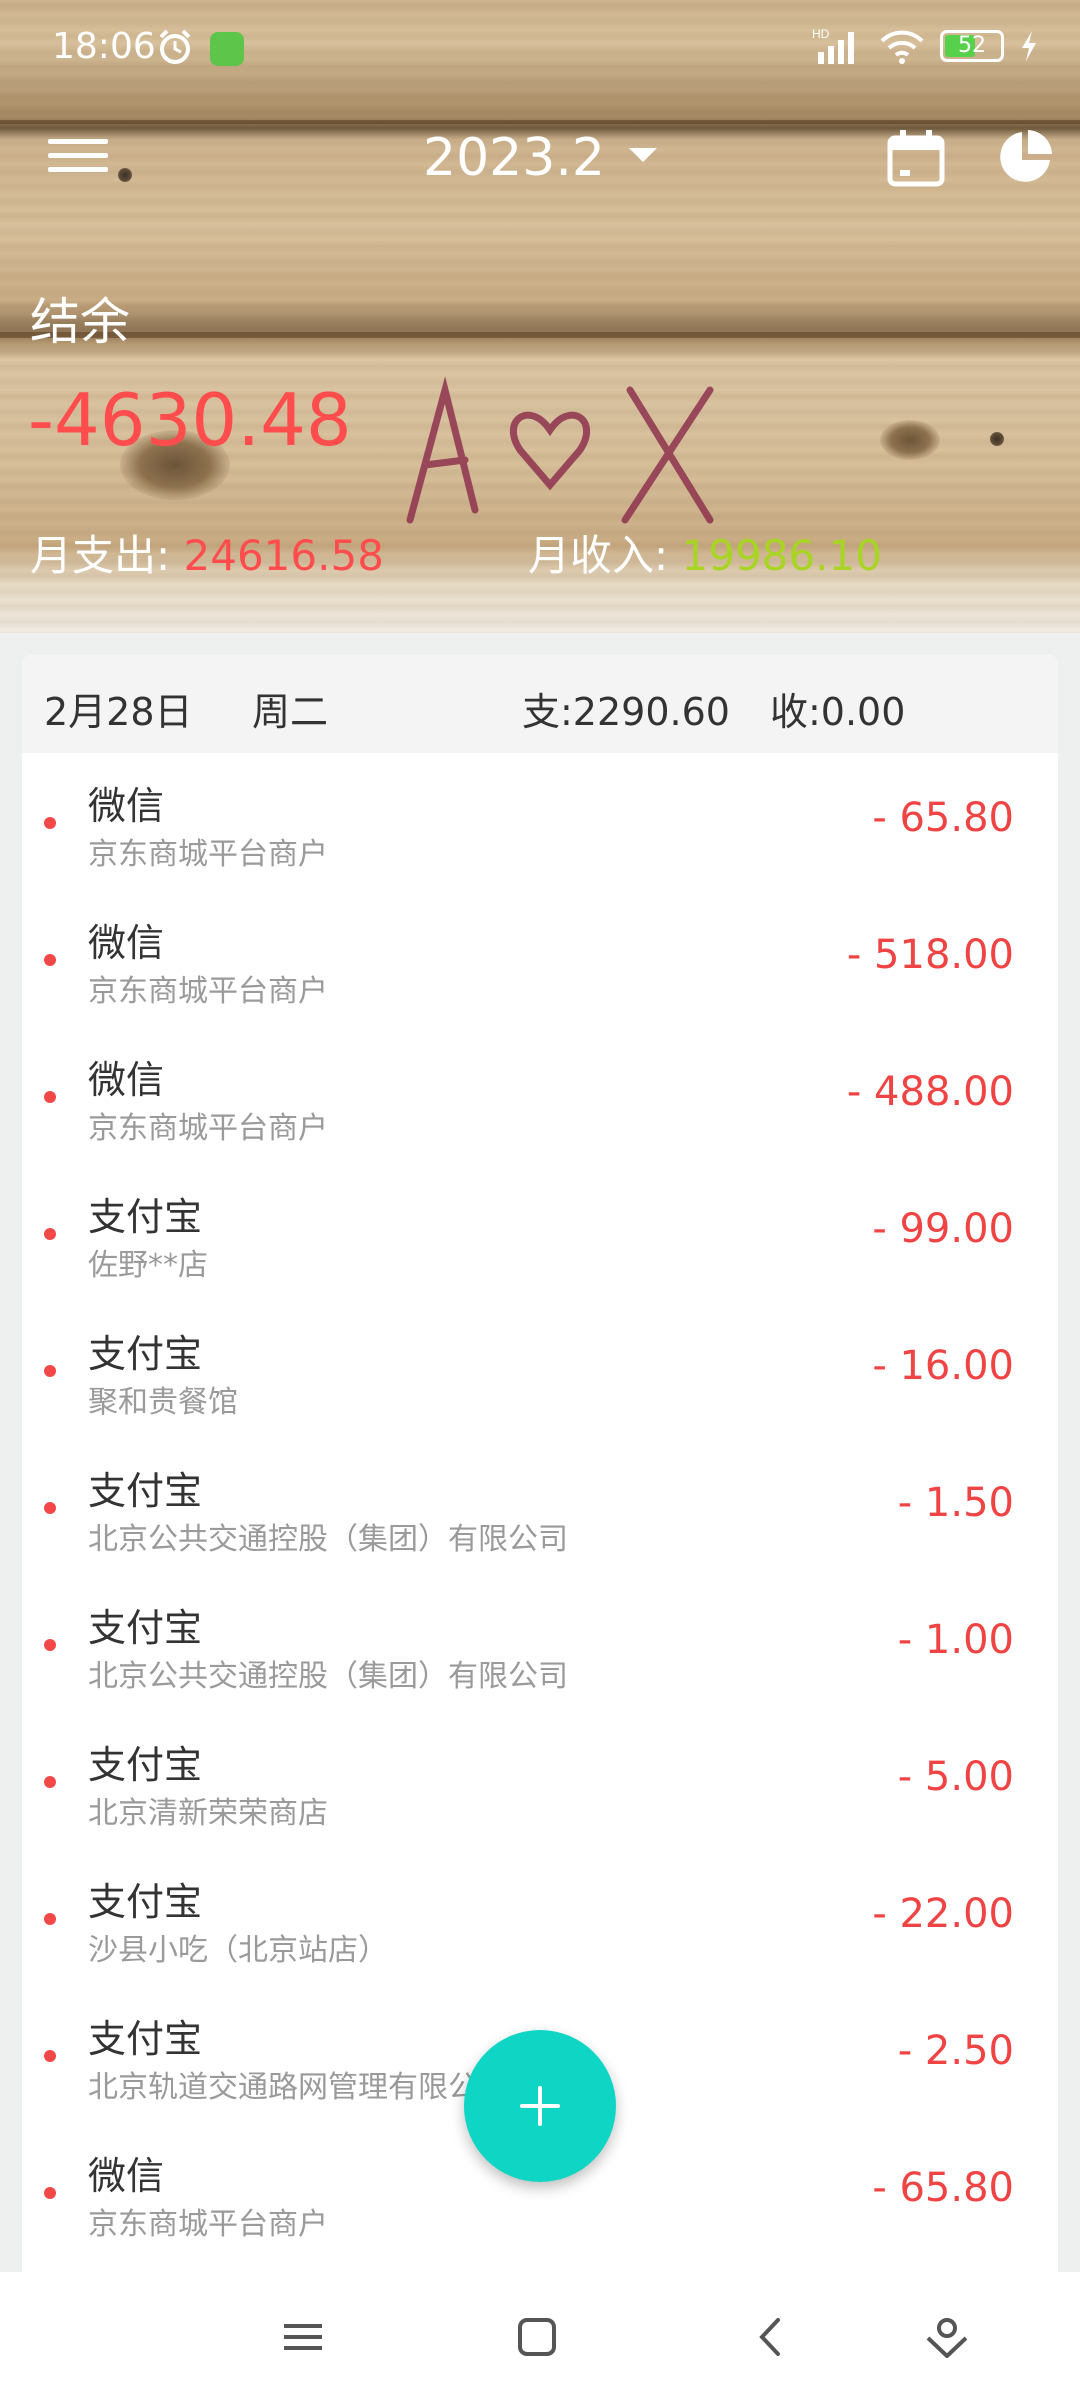 The height and width of the screenshot is (2400, 1080). Describe the element at coordinates (514, 158) in the screenshot. I see `month-title: 2023.2` at that location.